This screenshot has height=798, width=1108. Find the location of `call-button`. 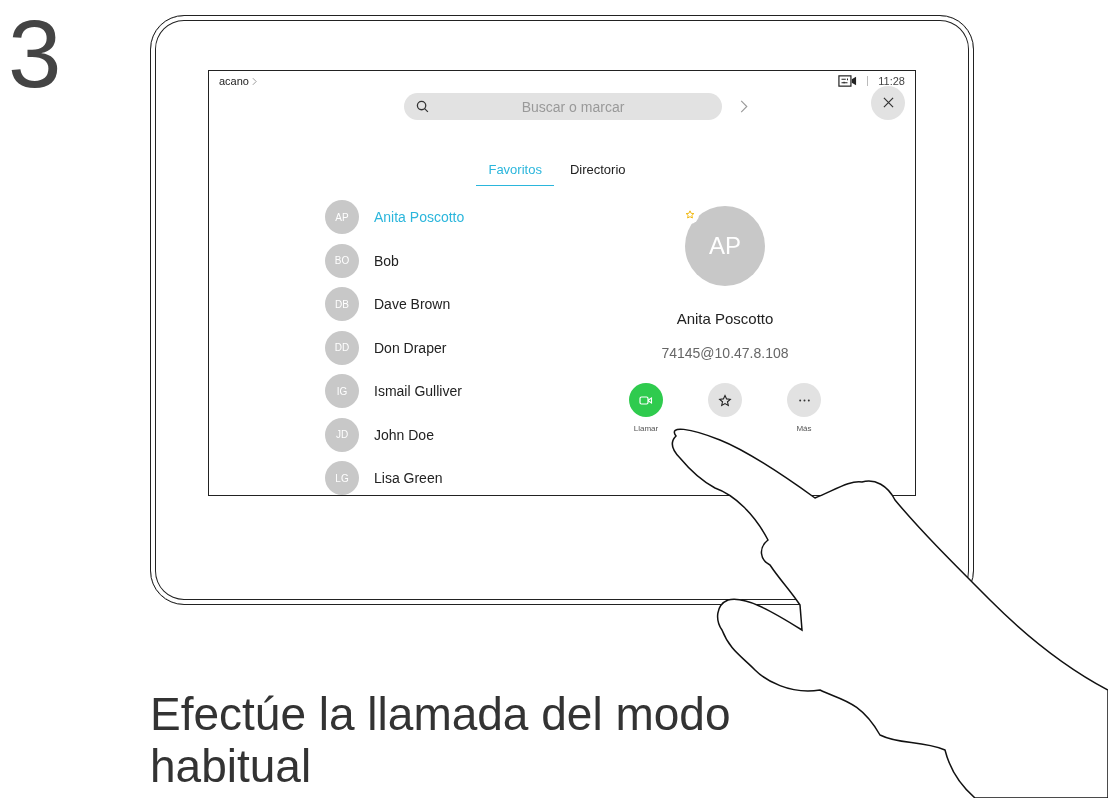

call-button is located at coordinates (646, 400).